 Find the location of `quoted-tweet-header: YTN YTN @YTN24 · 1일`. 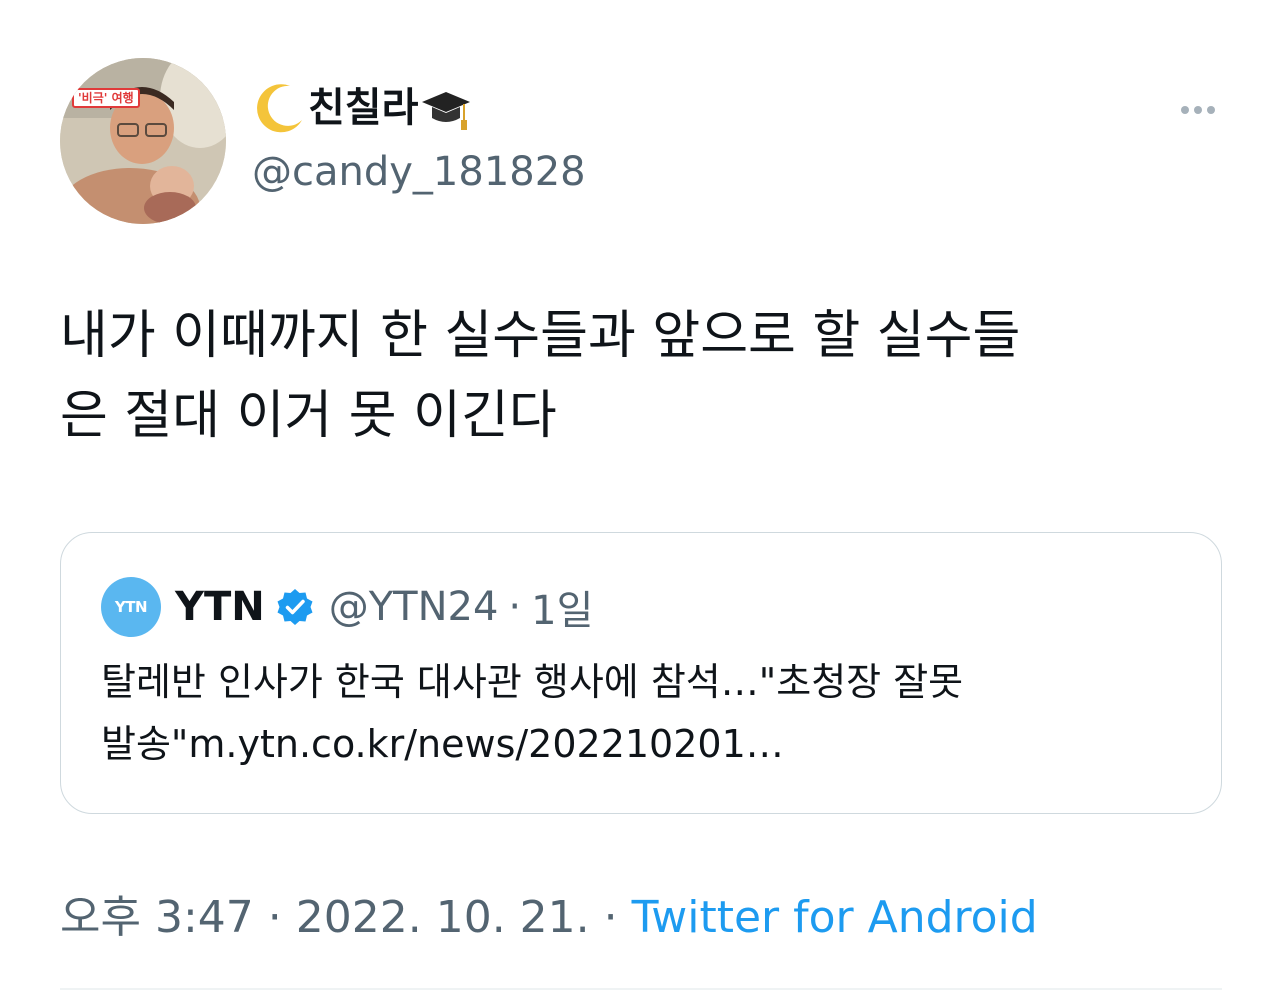

quoted-tweet-header: YTN YTN @YTN24 · 1일 is located at coordinates (347, 607).